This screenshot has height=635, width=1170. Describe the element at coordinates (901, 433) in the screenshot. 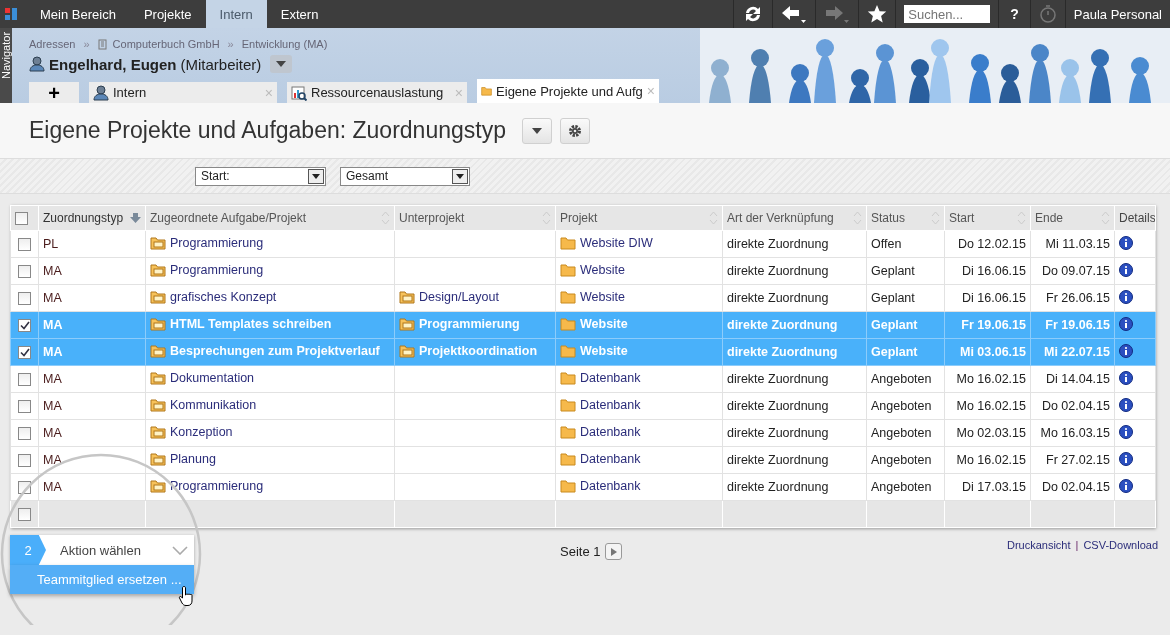

I see `status-text: Angeboten` at that location.